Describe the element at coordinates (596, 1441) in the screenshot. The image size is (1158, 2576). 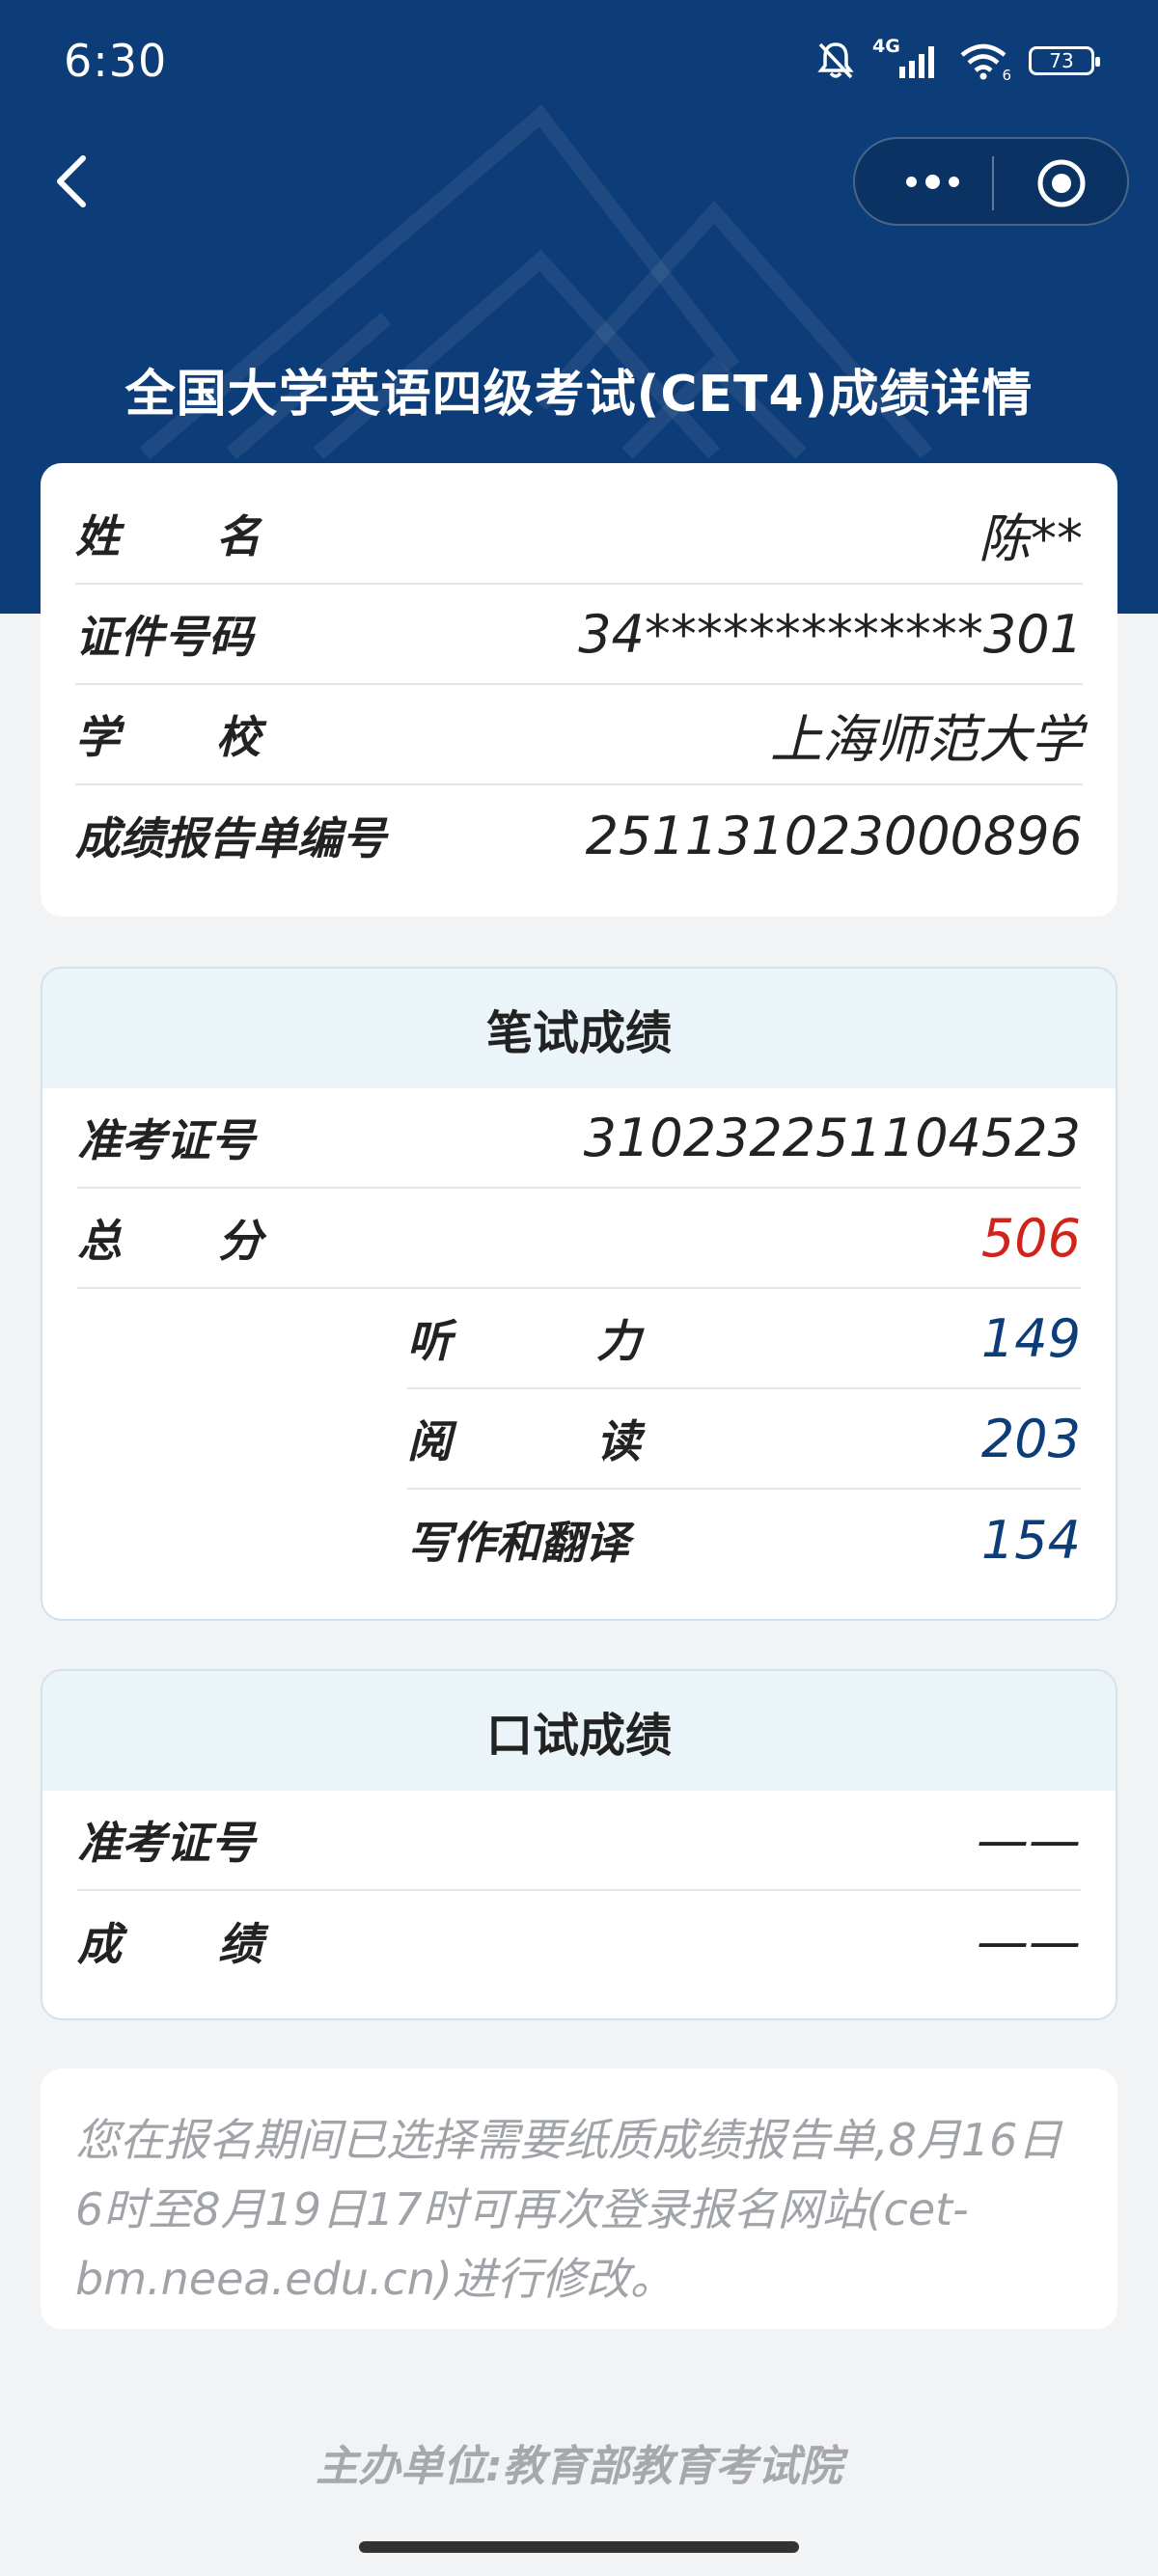
I see `reading-label: 阅读` at that location.